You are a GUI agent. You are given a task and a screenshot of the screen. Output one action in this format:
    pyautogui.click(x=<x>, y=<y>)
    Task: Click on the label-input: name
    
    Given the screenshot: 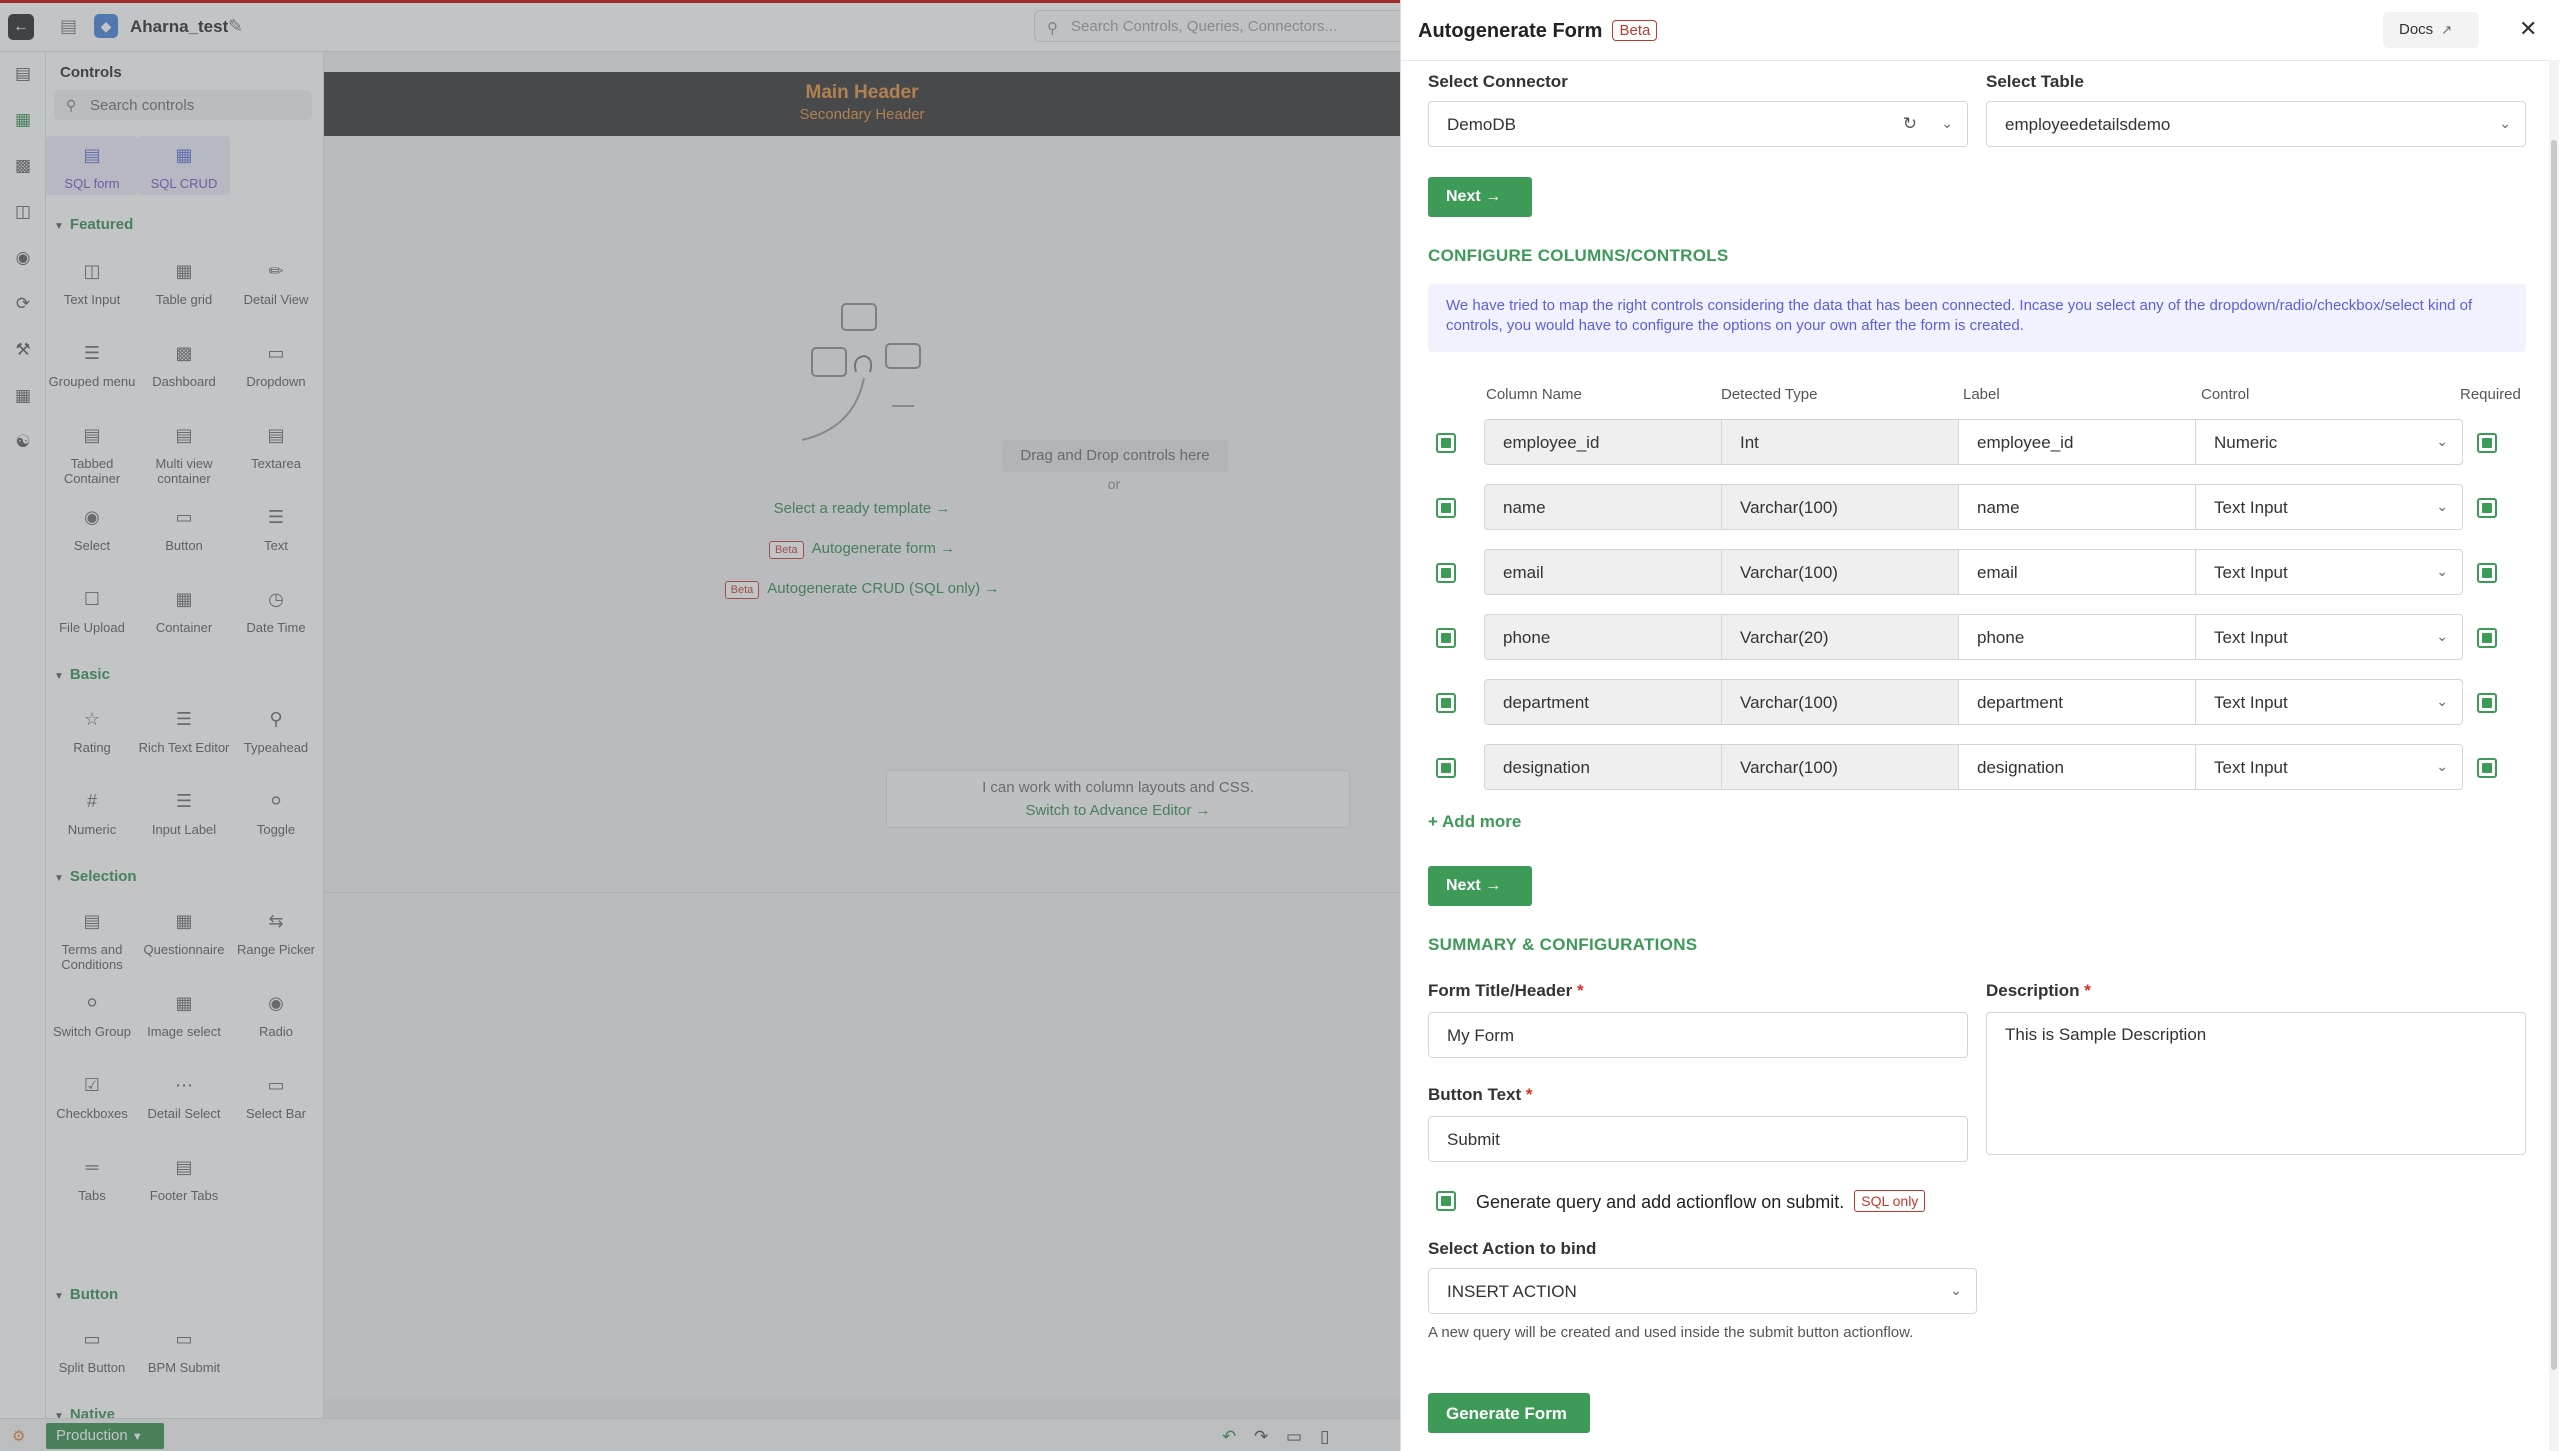 What is the action you would take?
    pyautogui.click(x=2077, y=507)
    